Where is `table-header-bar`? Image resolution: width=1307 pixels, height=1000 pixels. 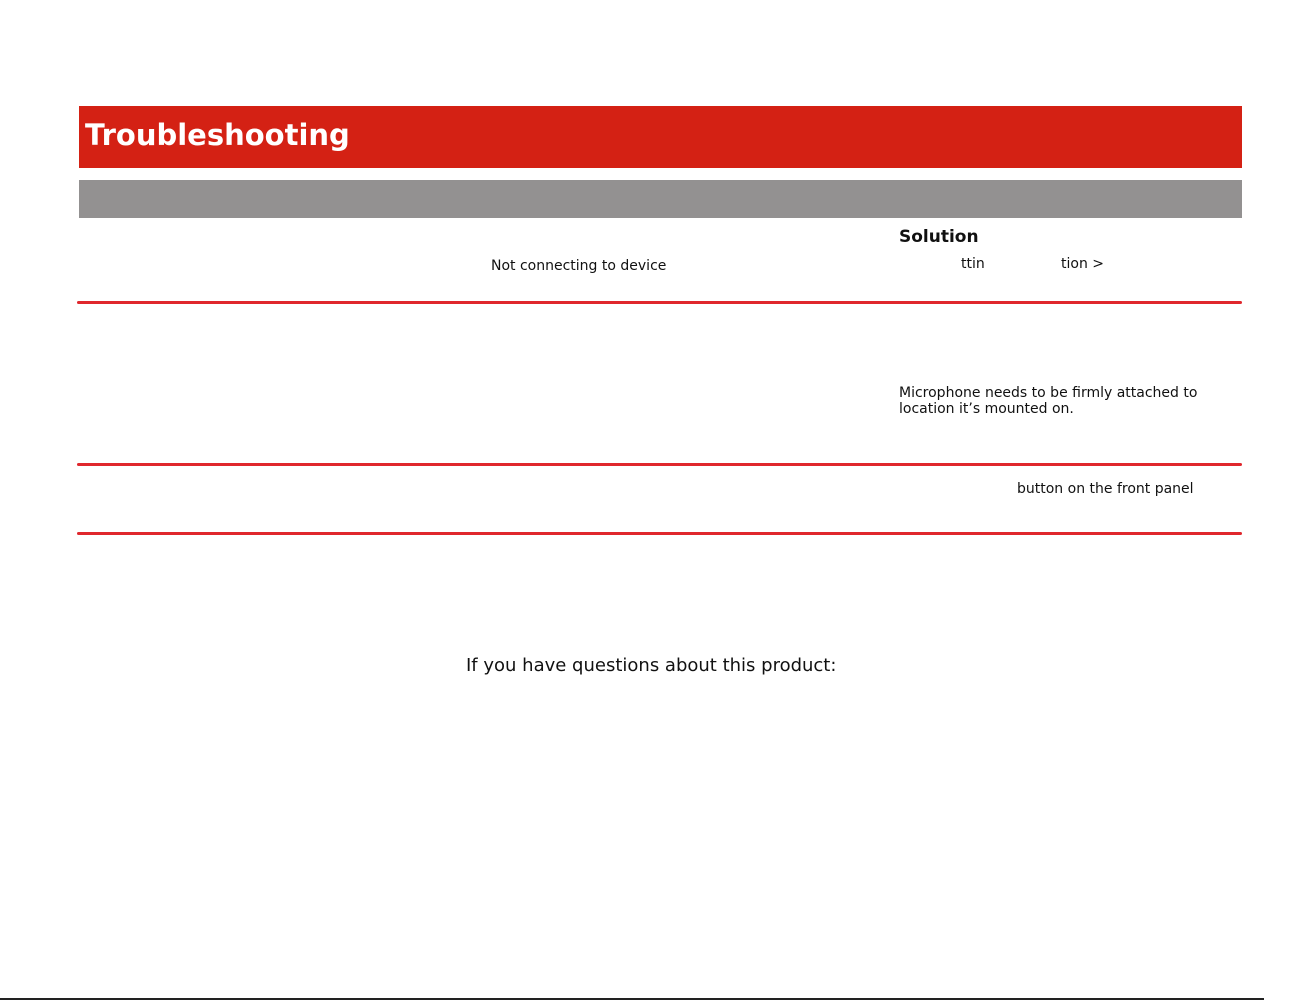 table-header-bar is located at coordinates (660, 199).